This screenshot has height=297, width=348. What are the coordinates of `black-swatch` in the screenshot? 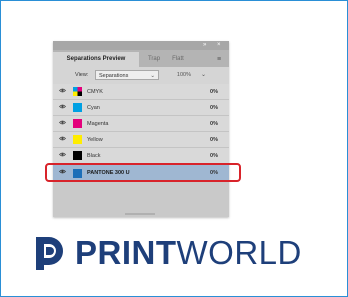 It's located at (77, 155).